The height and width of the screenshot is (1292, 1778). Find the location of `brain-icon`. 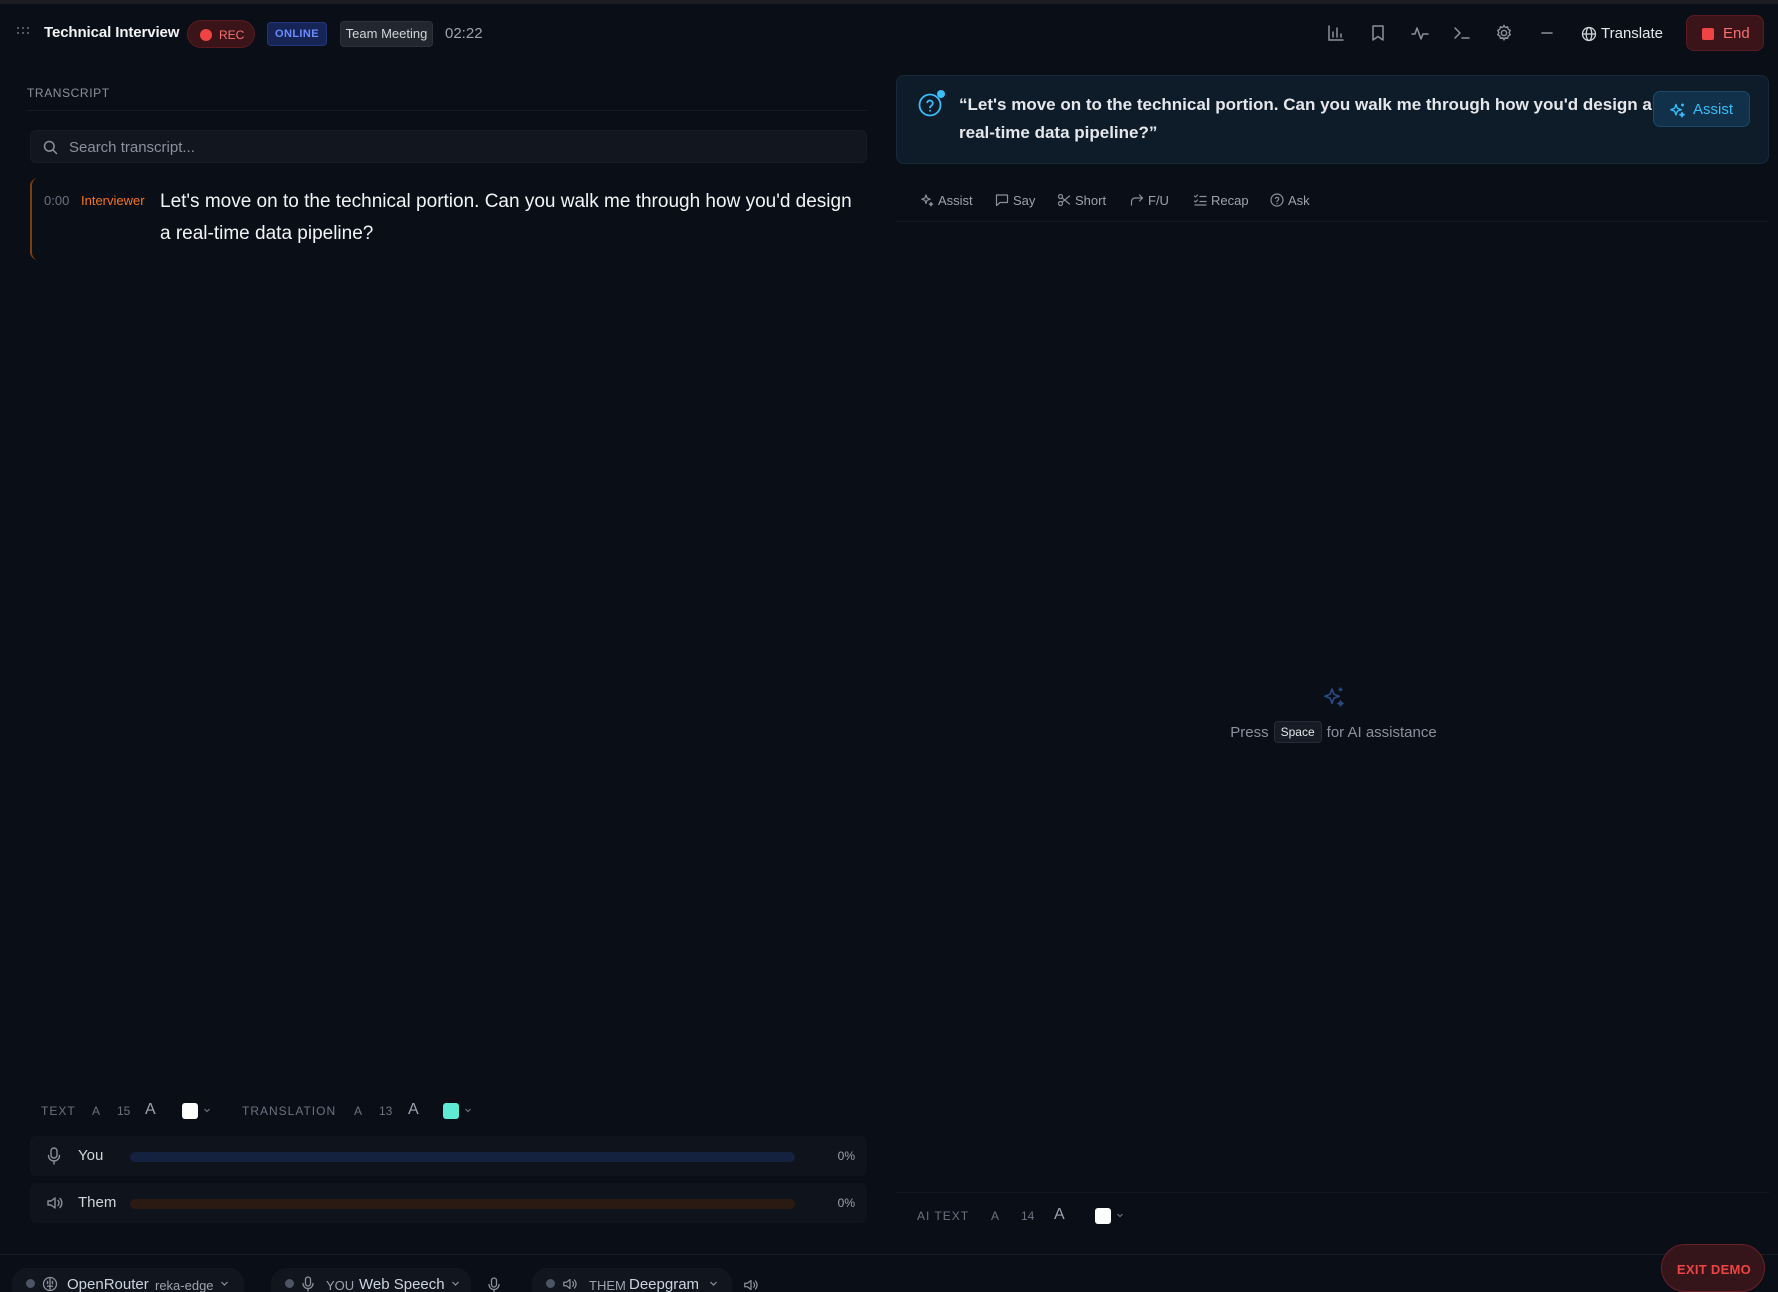

brain-icon is located at coordinates (50, 1284).